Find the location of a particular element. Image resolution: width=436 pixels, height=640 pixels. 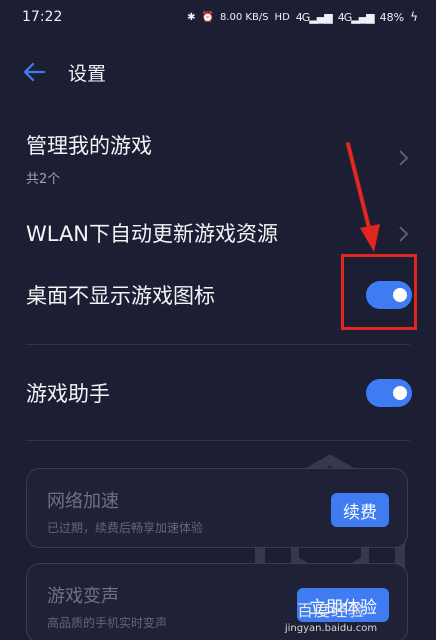

arrow-annotation-icon is located at coordinates (363, 197).